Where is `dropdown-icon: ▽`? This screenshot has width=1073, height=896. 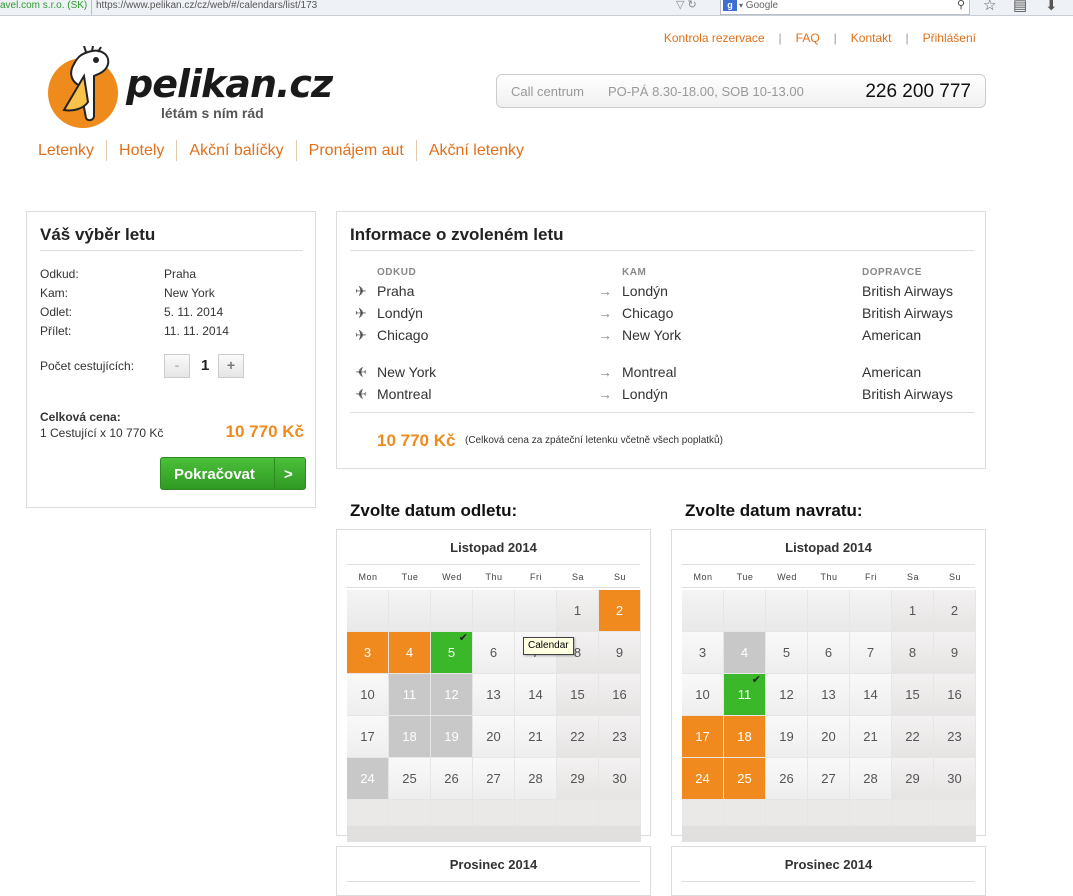 dropdown-icon: ▽ is located at coordinates (680, 5).